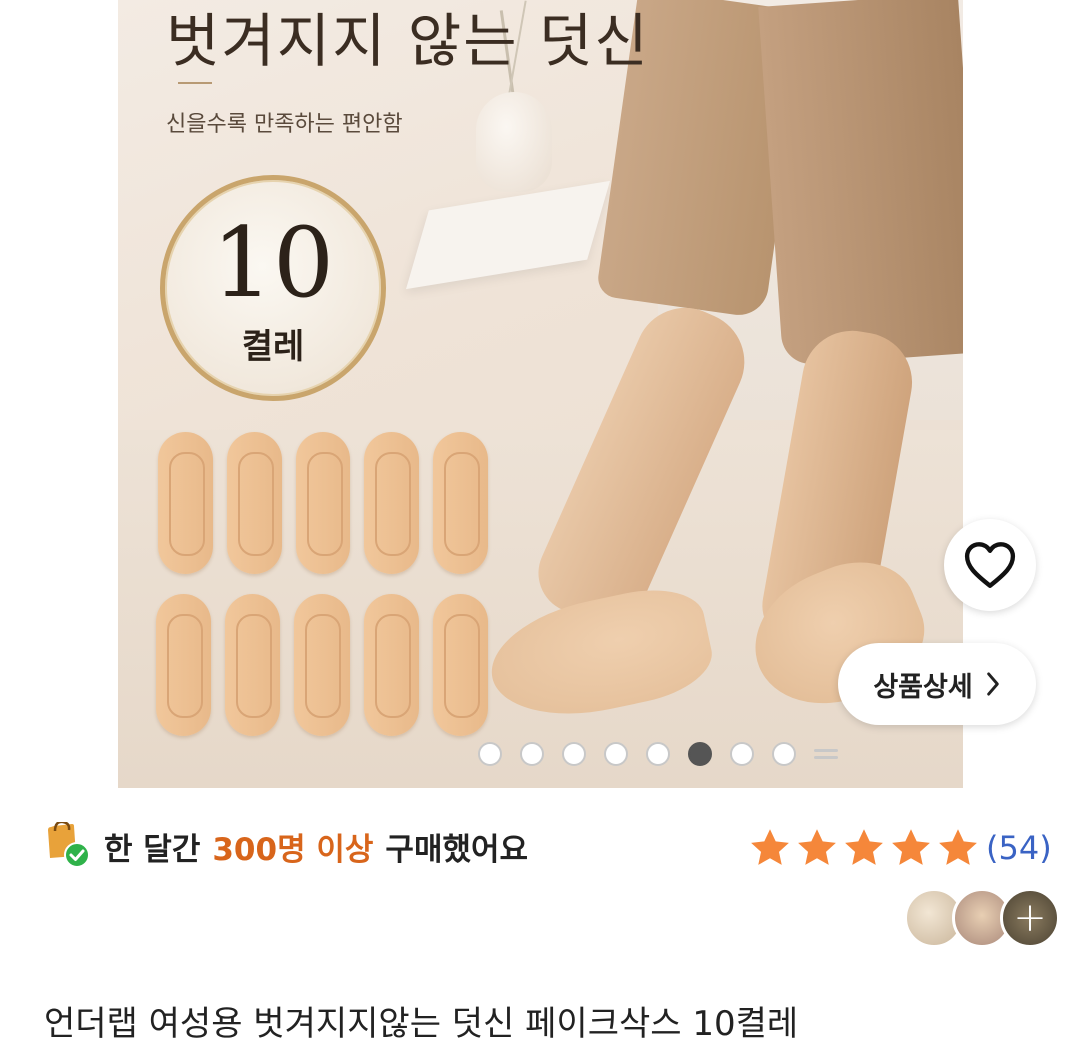 This screenshot has height=1041, width=1079. I want to click on review-photo-avatars: +, so click(982, 918).